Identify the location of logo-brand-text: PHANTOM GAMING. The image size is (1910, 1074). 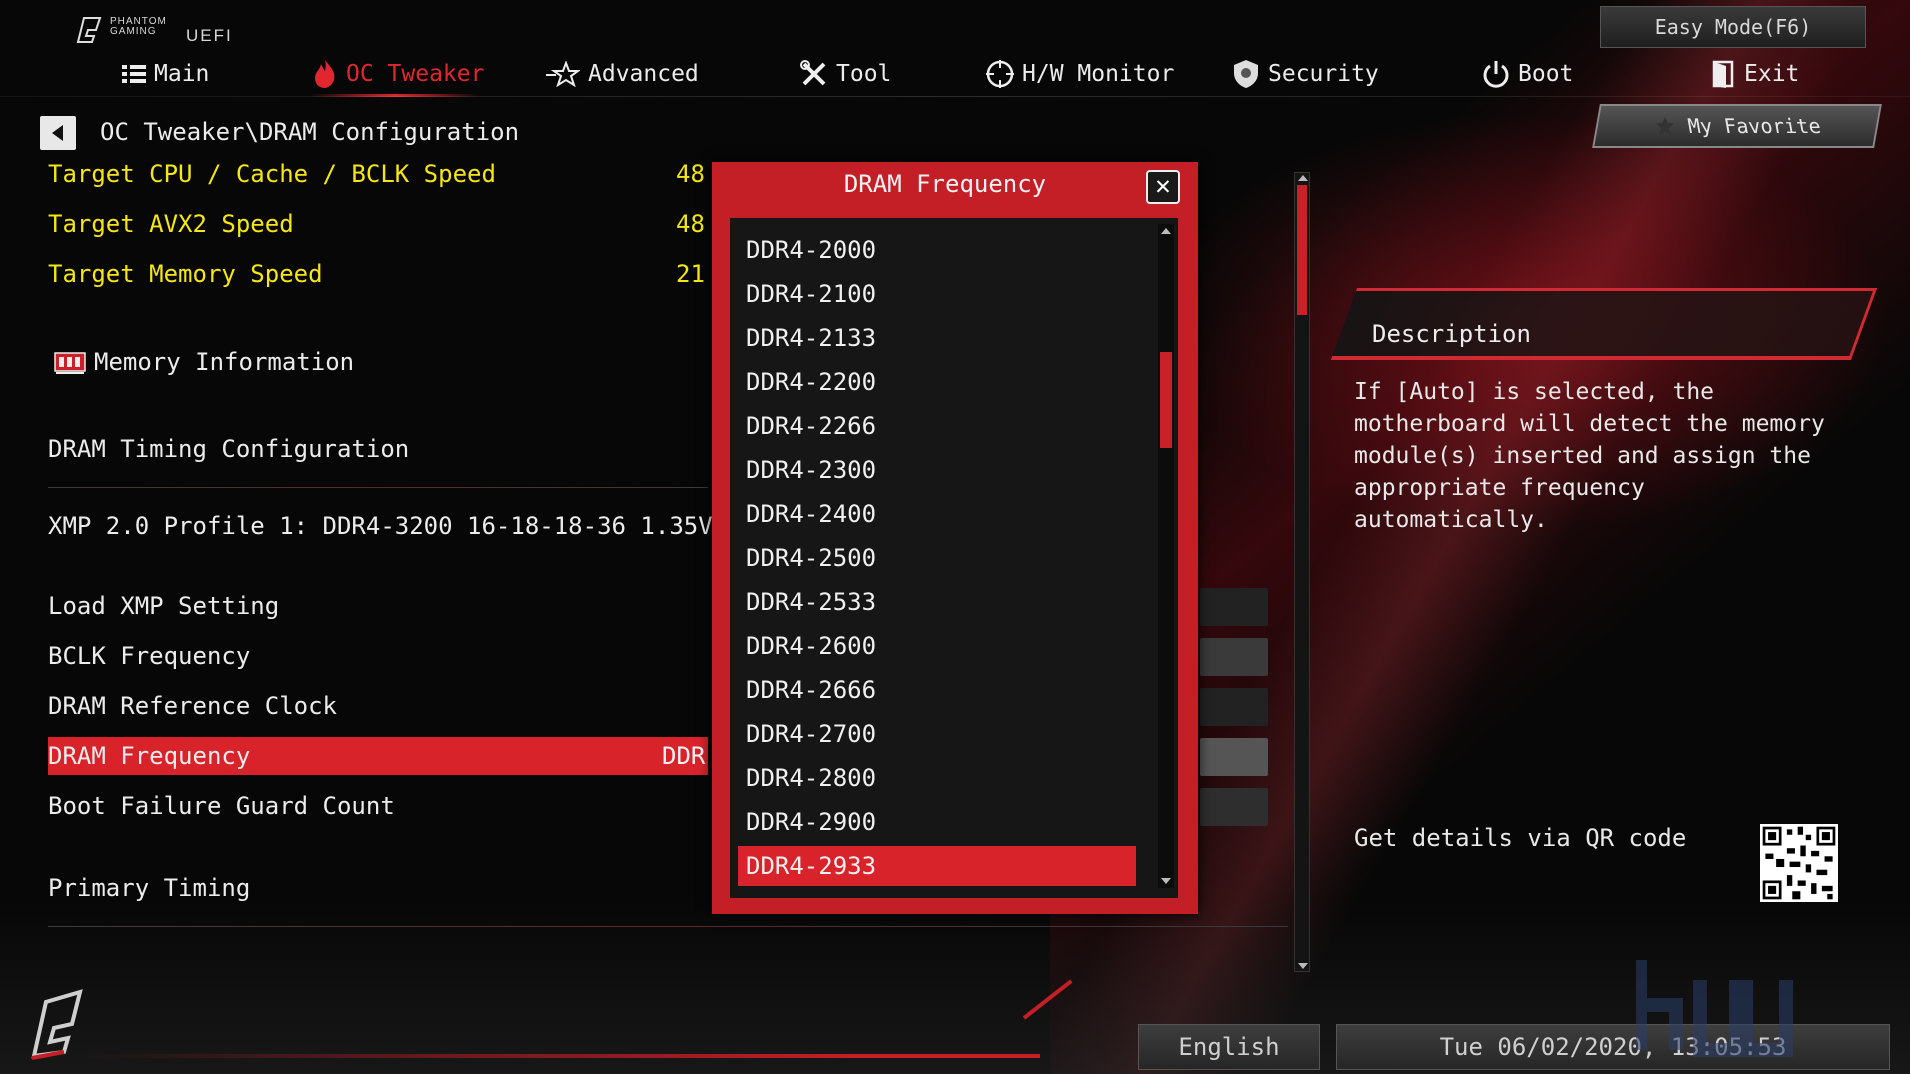
(138, 26).